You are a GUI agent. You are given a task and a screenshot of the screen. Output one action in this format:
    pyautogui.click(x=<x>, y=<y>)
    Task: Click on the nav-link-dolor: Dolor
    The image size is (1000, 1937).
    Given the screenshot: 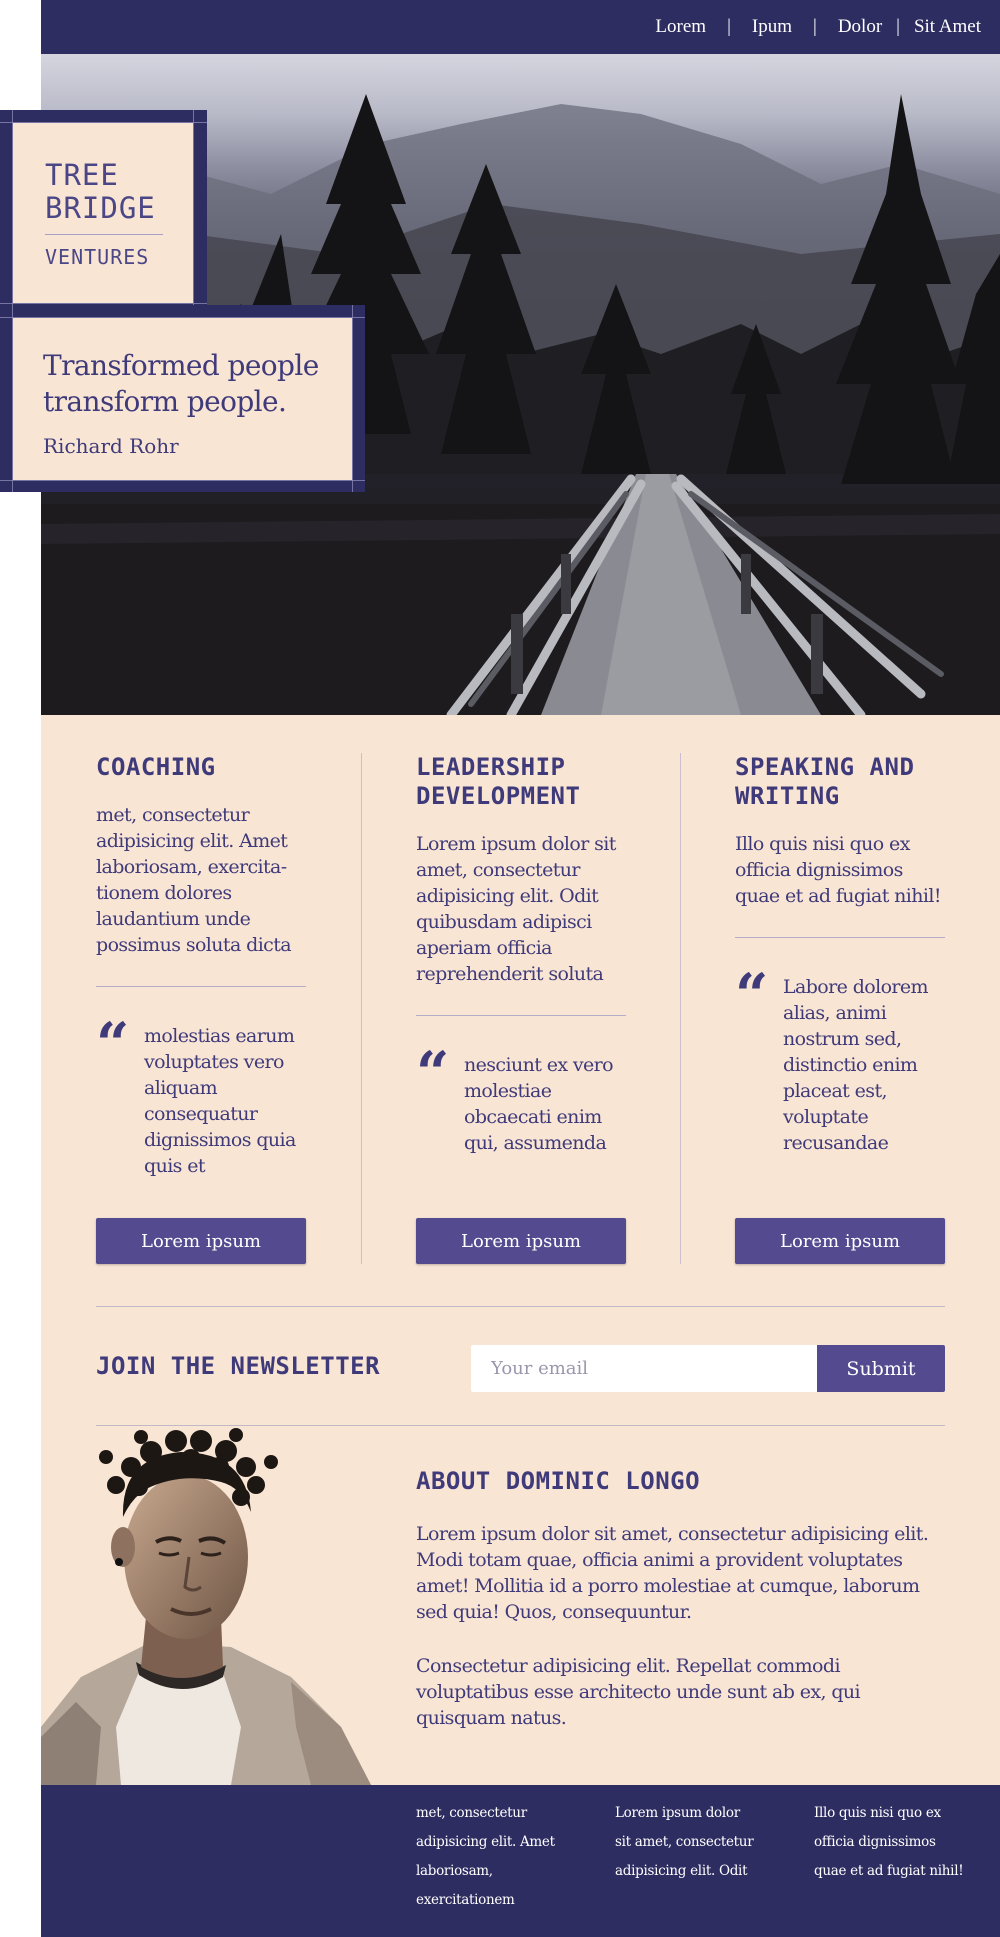 What is the action you would take?
    pyautogui.click(x=860, y=27)
    